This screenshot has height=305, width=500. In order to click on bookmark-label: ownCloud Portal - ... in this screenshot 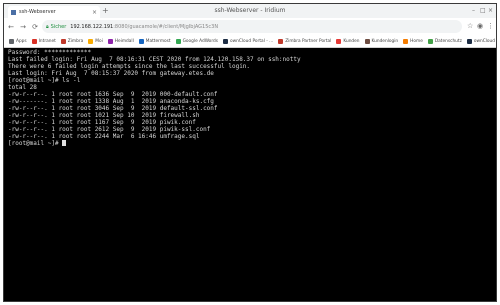, I will do `click(251, 41)`.